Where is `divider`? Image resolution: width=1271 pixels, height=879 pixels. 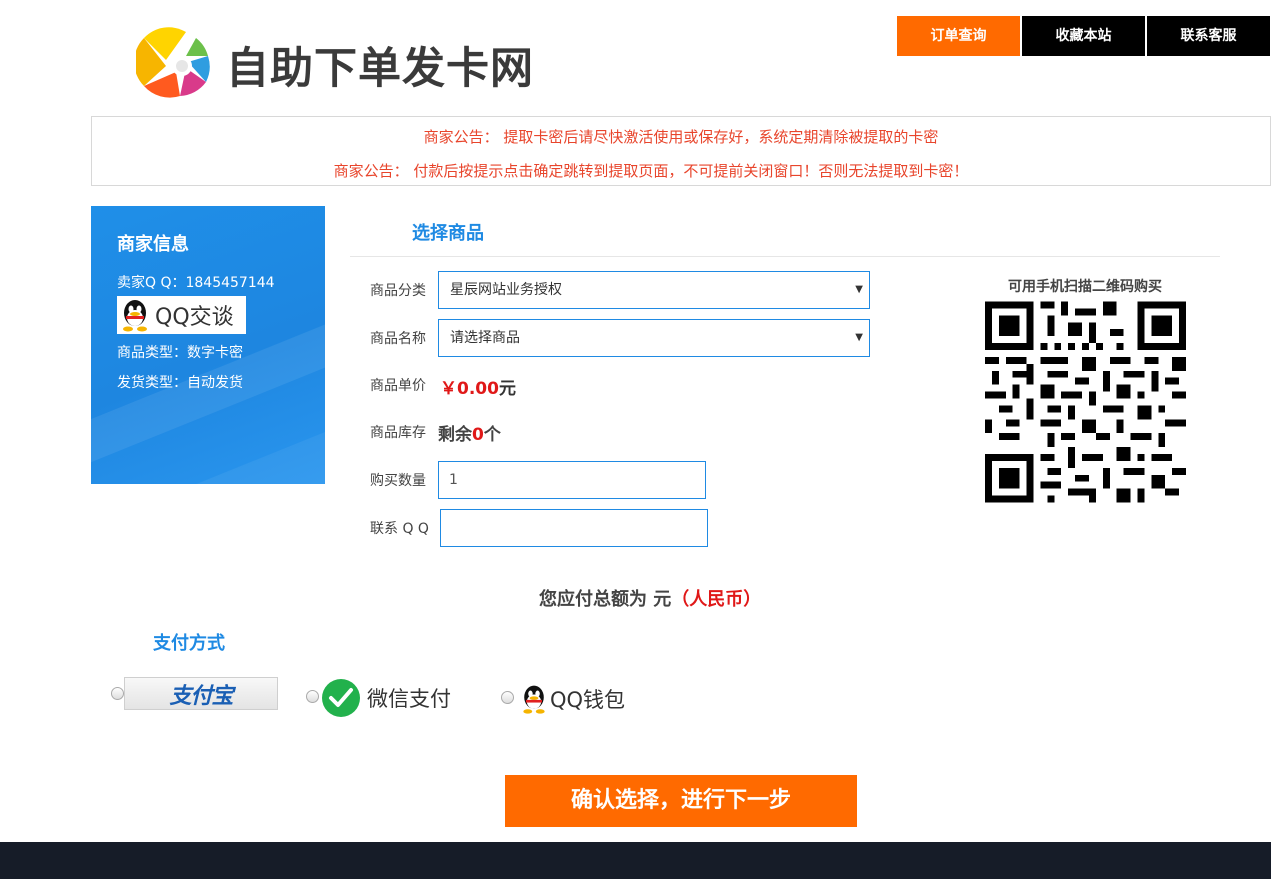 divider is located at coordinates (785, 256).